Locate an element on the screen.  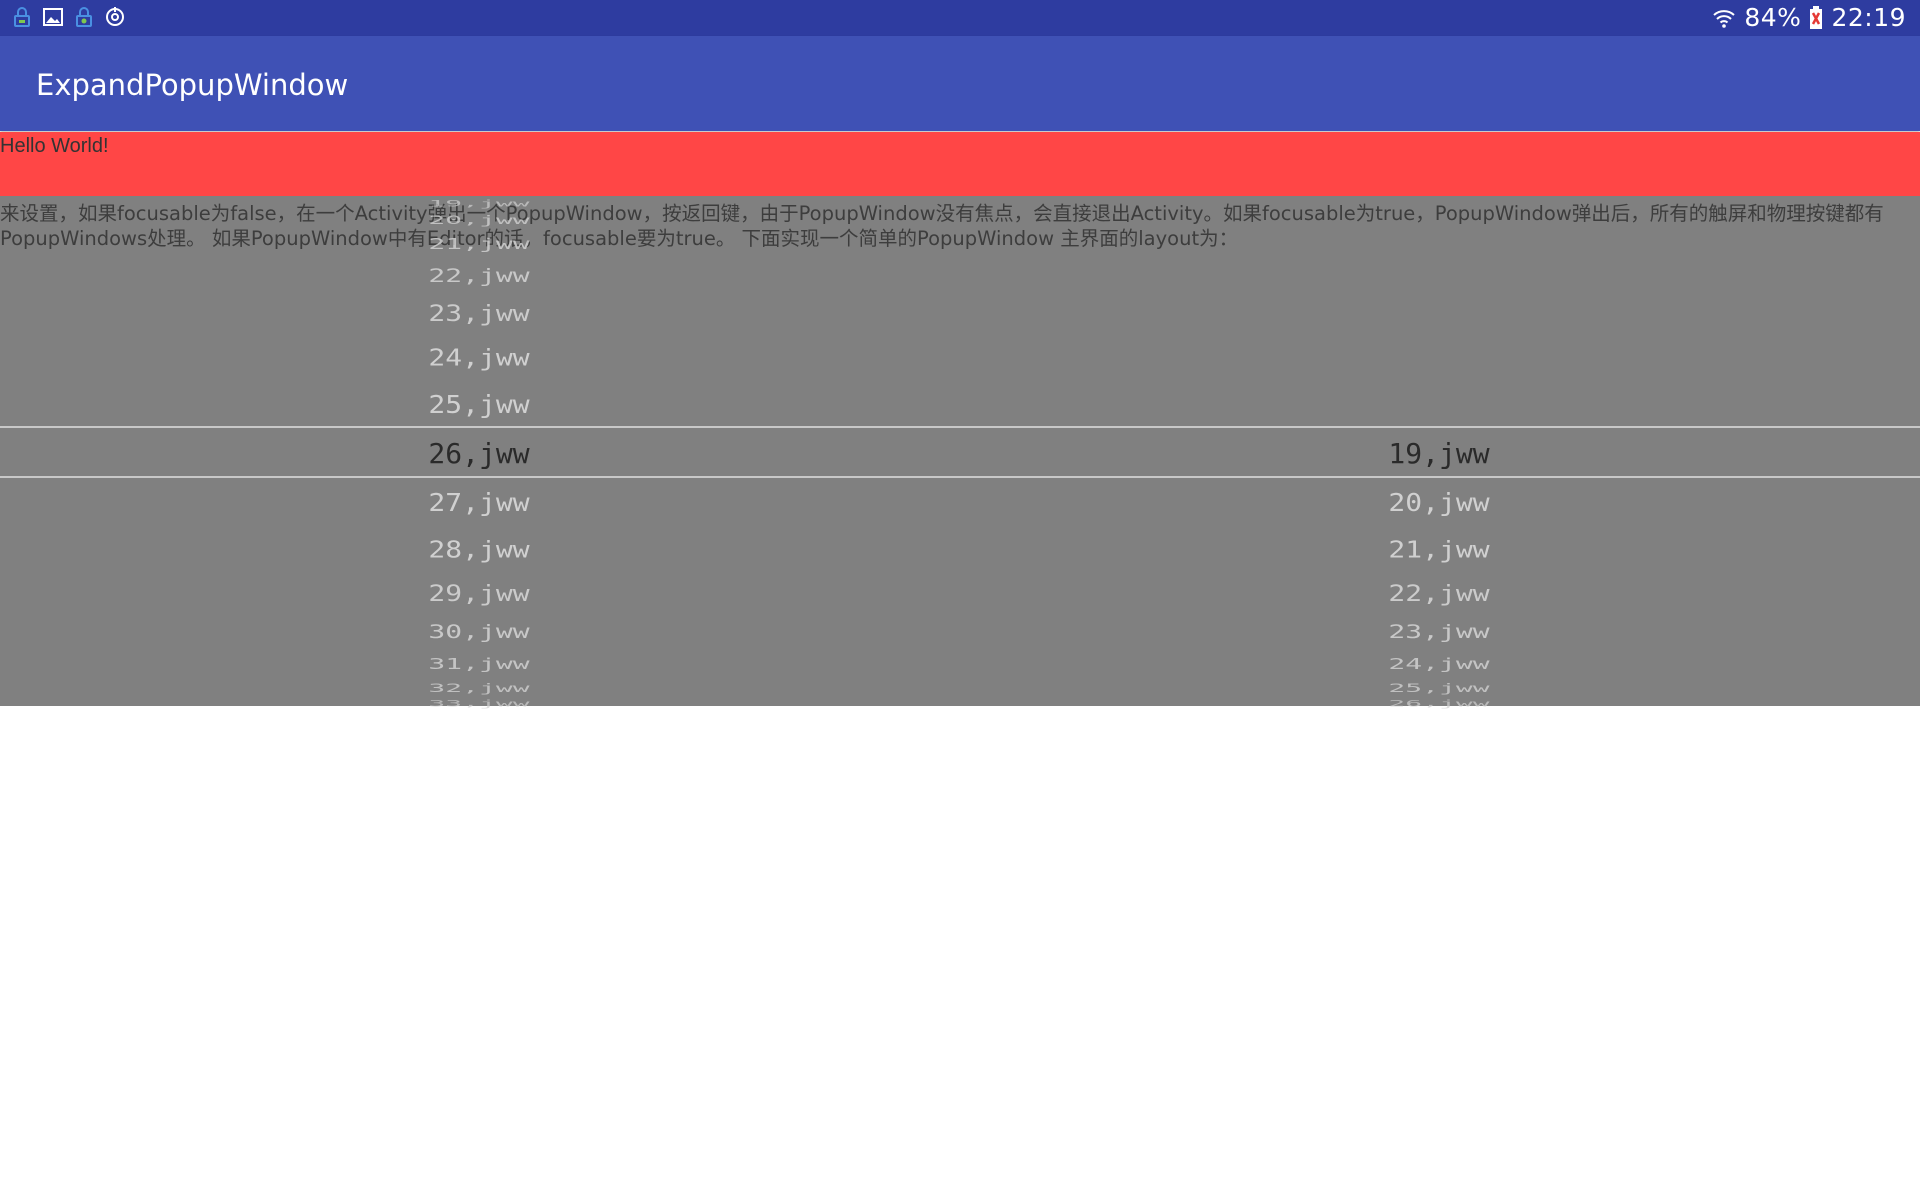
picker-selection-top-line is located at coordinates (960, 427).